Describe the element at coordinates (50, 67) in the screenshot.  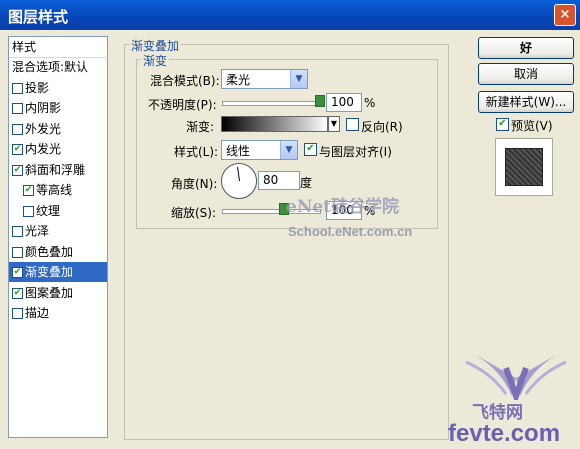
I see `style-list-label: 混合选项:默认` at that location.